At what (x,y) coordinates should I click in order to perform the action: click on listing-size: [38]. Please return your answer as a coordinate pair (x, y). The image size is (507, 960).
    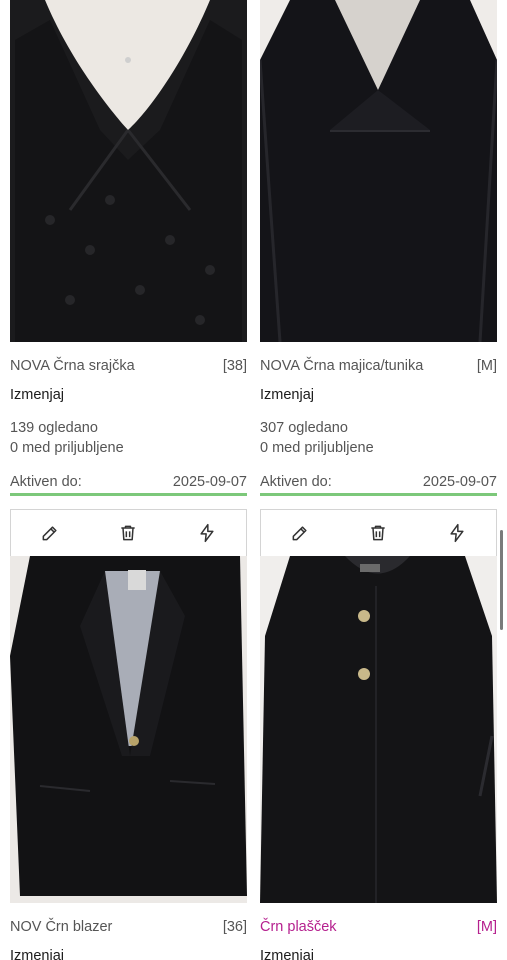
    Looking at the image, I should click on (234, 366).